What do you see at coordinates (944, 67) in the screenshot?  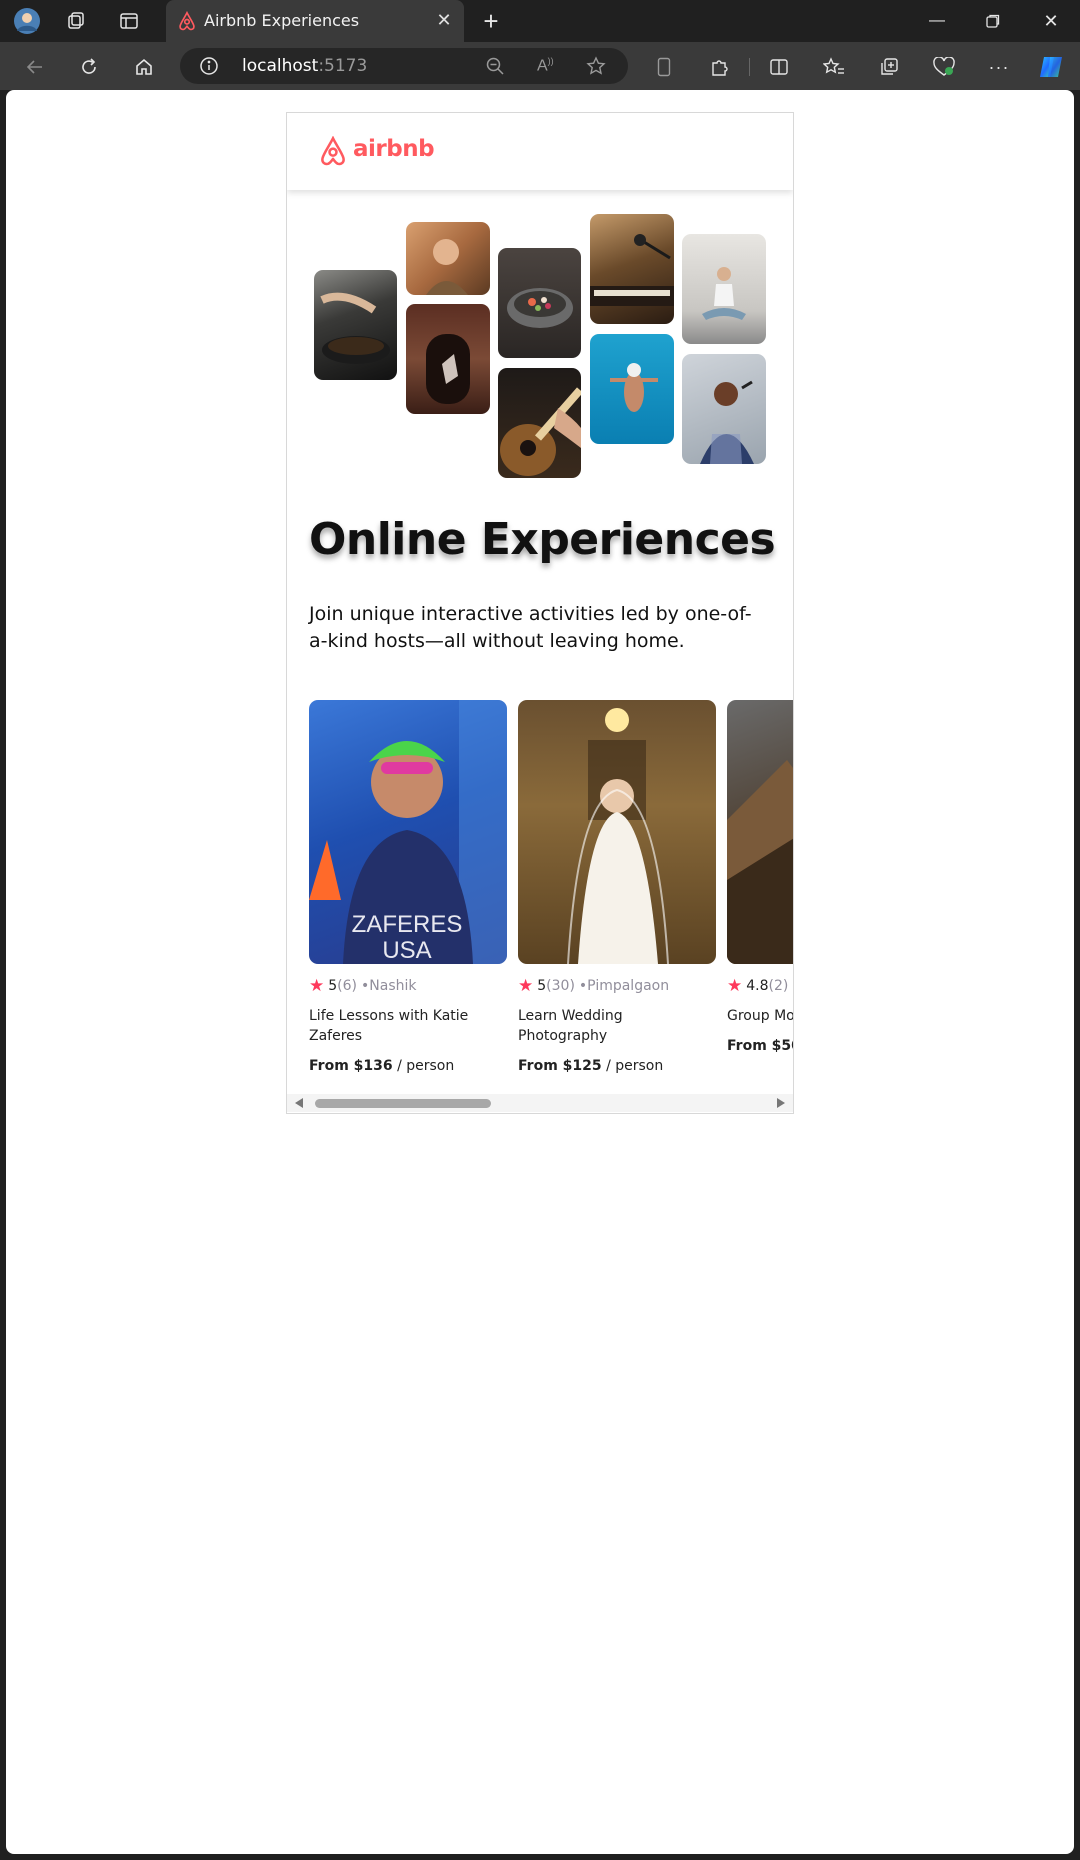 I see `browser-essentials-icon` at bounding box center [944, 67].